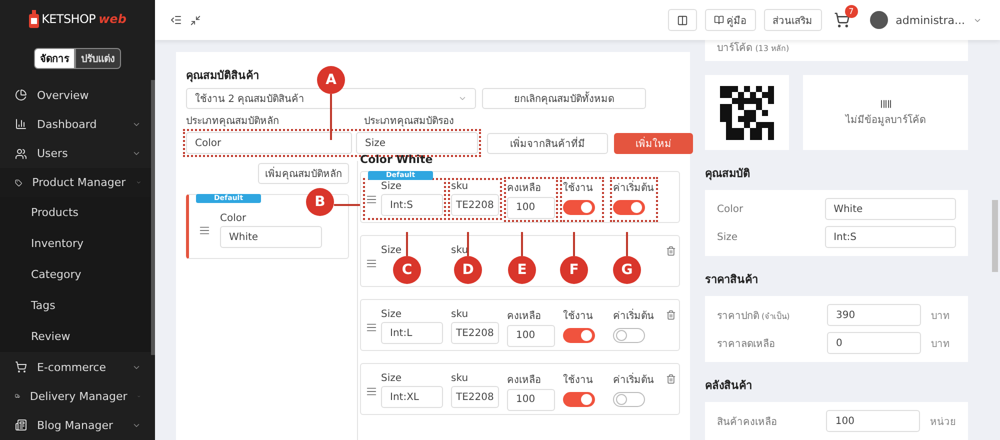  What do you see at coordinates (77, 212) in the screenshot?
I see `sidebar-subitem: Products` at bounding box center [77, 212].